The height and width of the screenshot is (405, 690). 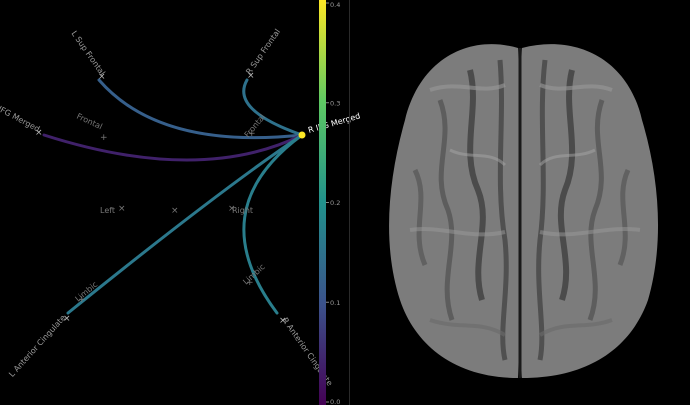 What do you see at coordinates (335, 303) in the screenshot?
I see `colorbar-tick-label-1: 0.1` at bounding box center [335, 303].